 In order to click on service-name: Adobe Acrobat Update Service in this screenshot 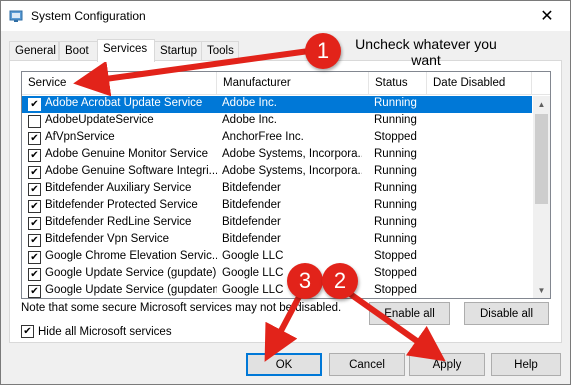, I will do `click(124, 103)`.